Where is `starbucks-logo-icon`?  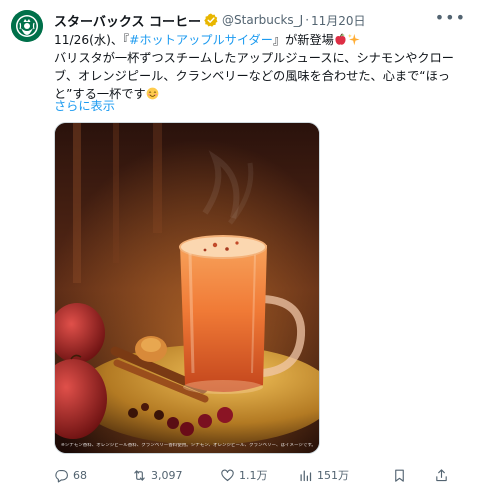 starbucks-logo-icon is located at coordinates (27, 26).